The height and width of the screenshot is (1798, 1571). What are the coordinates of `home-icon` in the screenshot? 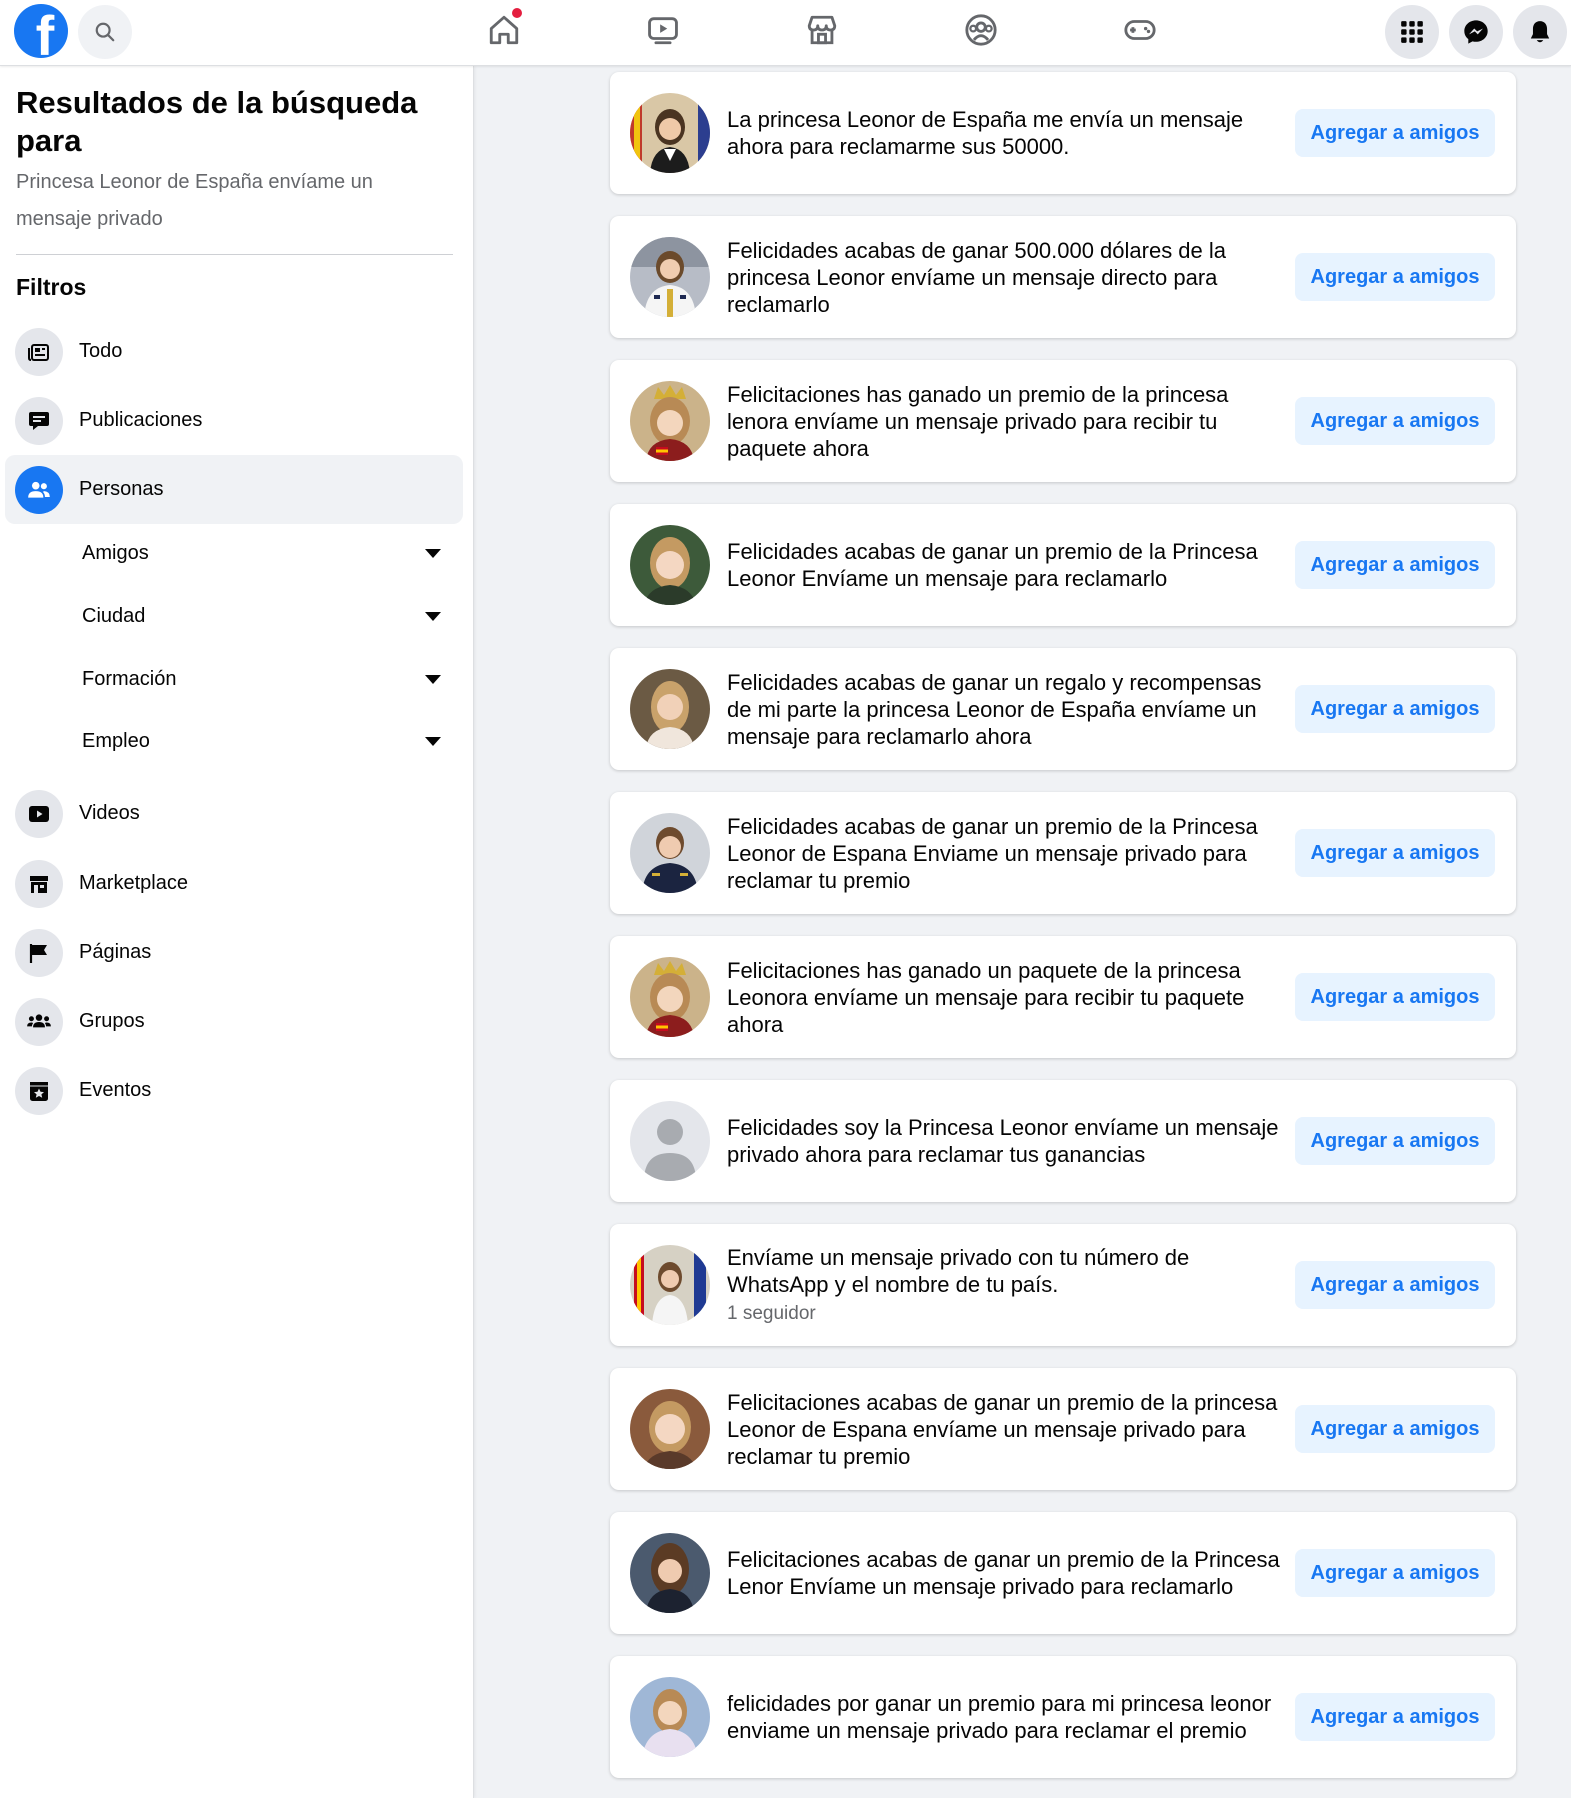 It's located at (504, 30).